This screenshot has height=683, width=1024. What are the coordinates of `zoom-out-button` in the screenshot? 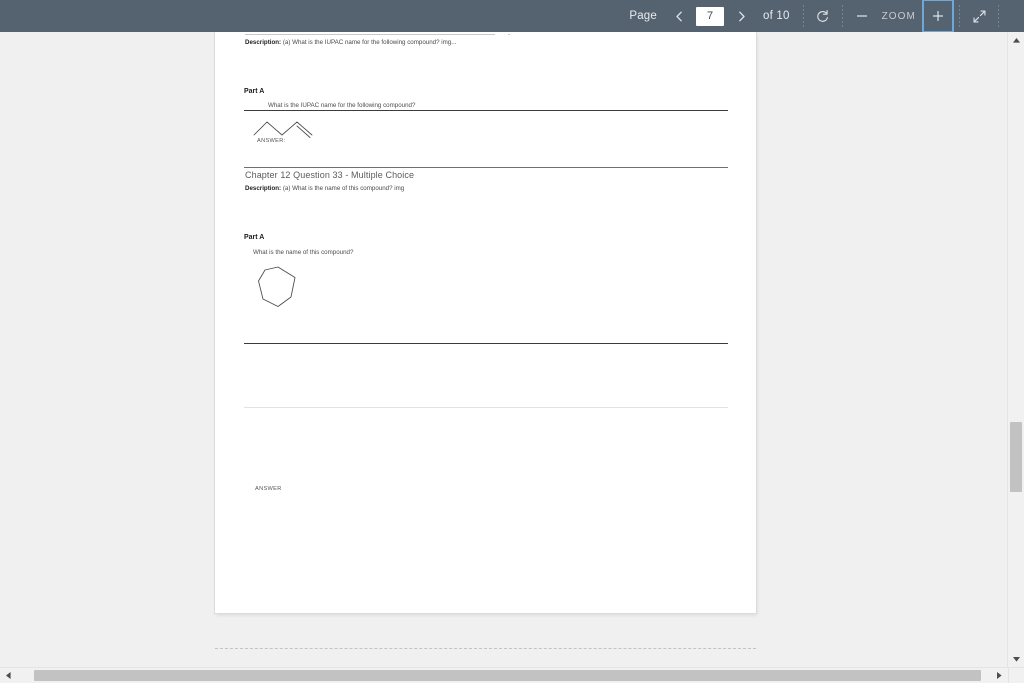 It's located at (862, 16).